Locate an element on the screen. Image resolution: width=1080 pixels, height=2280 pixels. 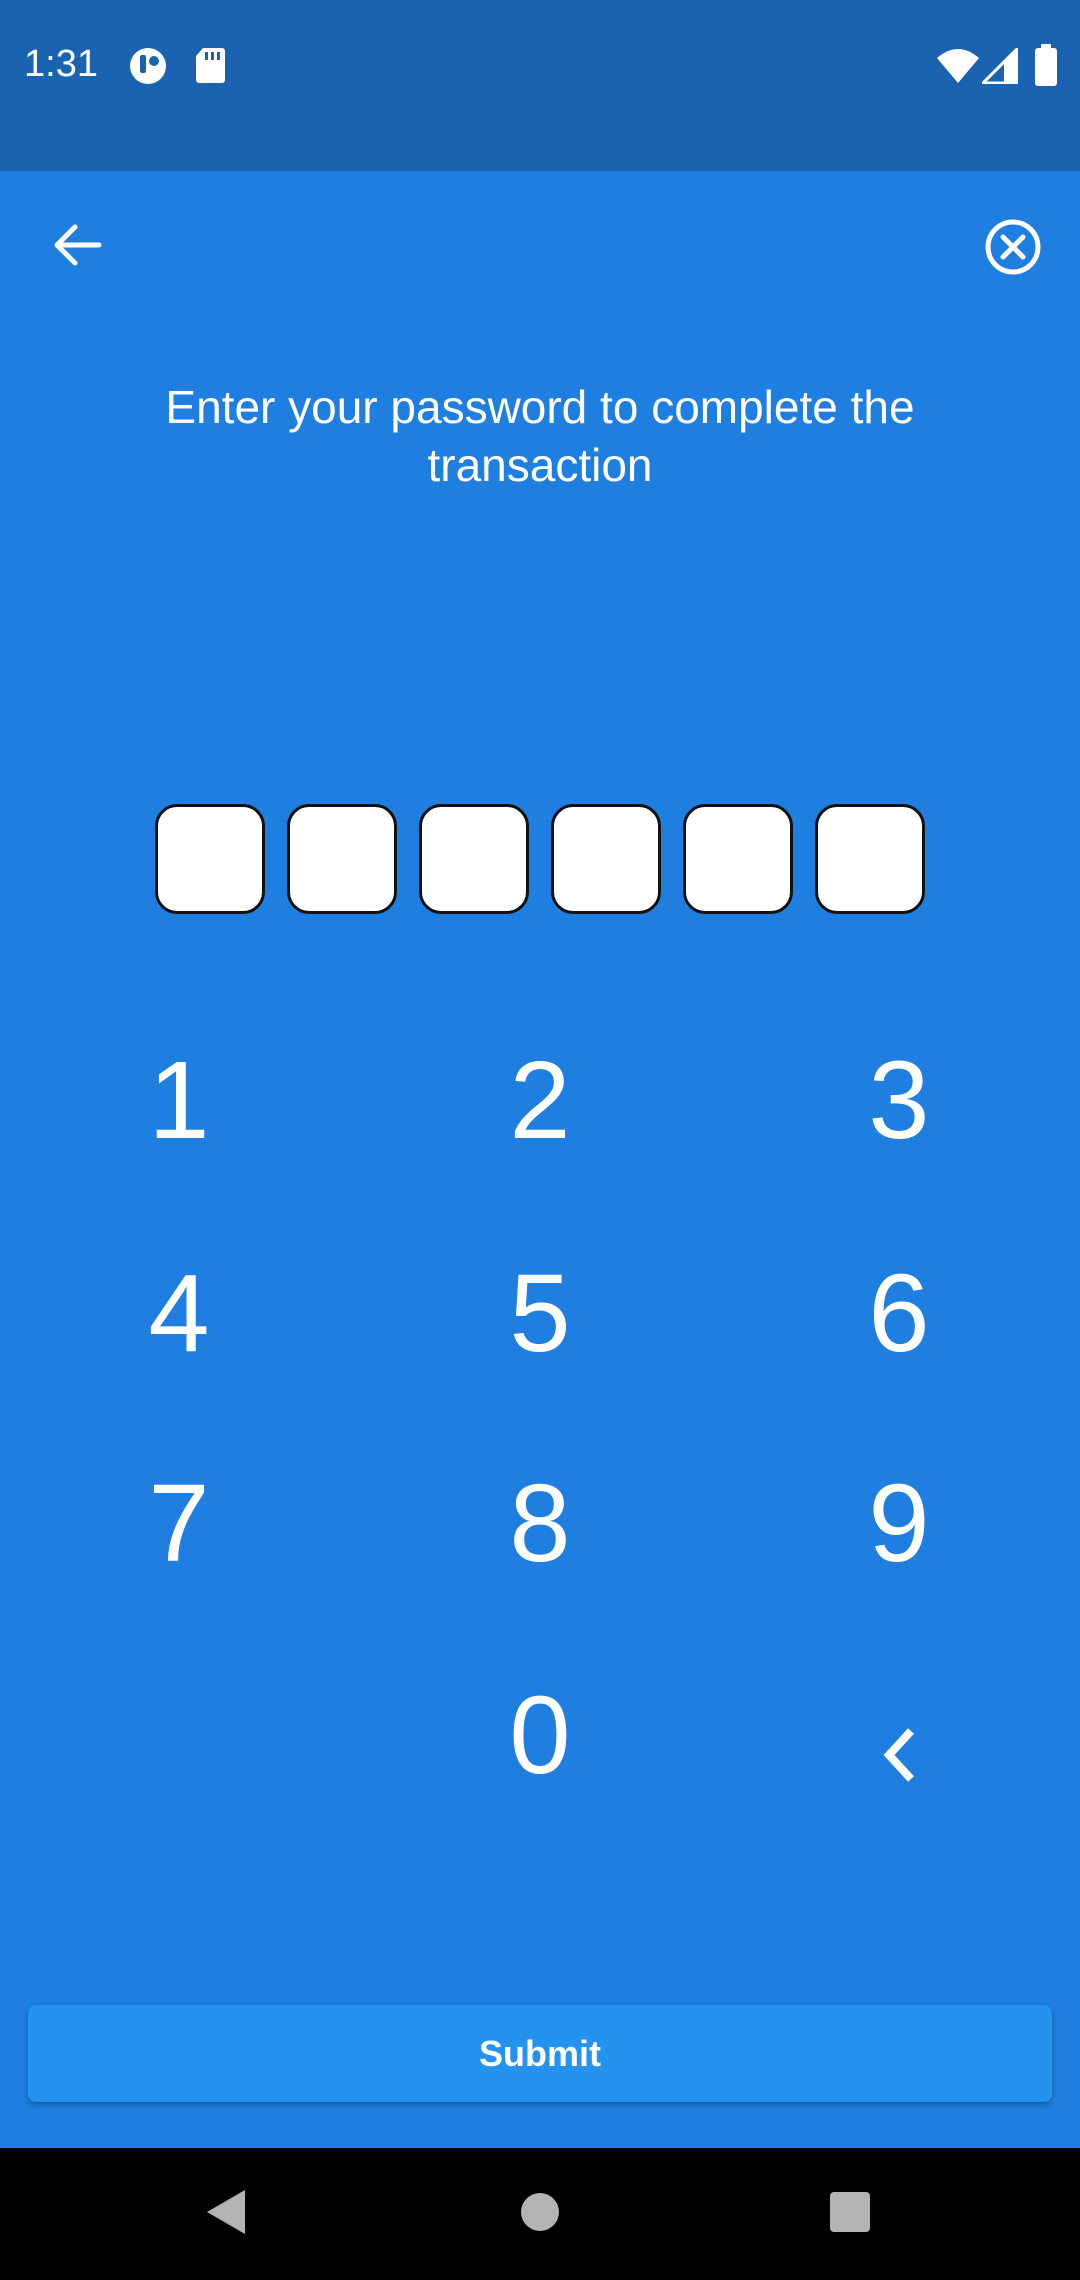
key-7: 7 is located at coordinates (179, 1523).